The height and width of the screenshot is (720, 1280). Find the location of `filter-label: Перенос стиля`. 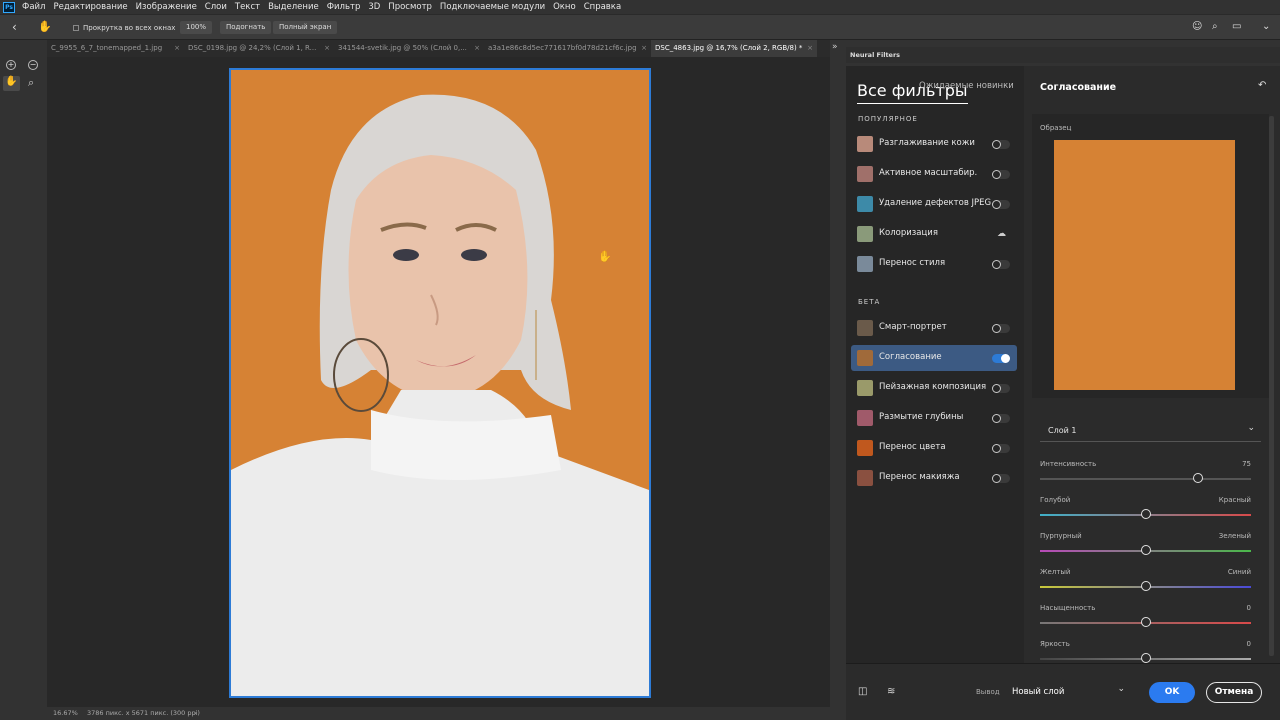

filter-label: Перенос стиля is located at coordinates (912, 263).